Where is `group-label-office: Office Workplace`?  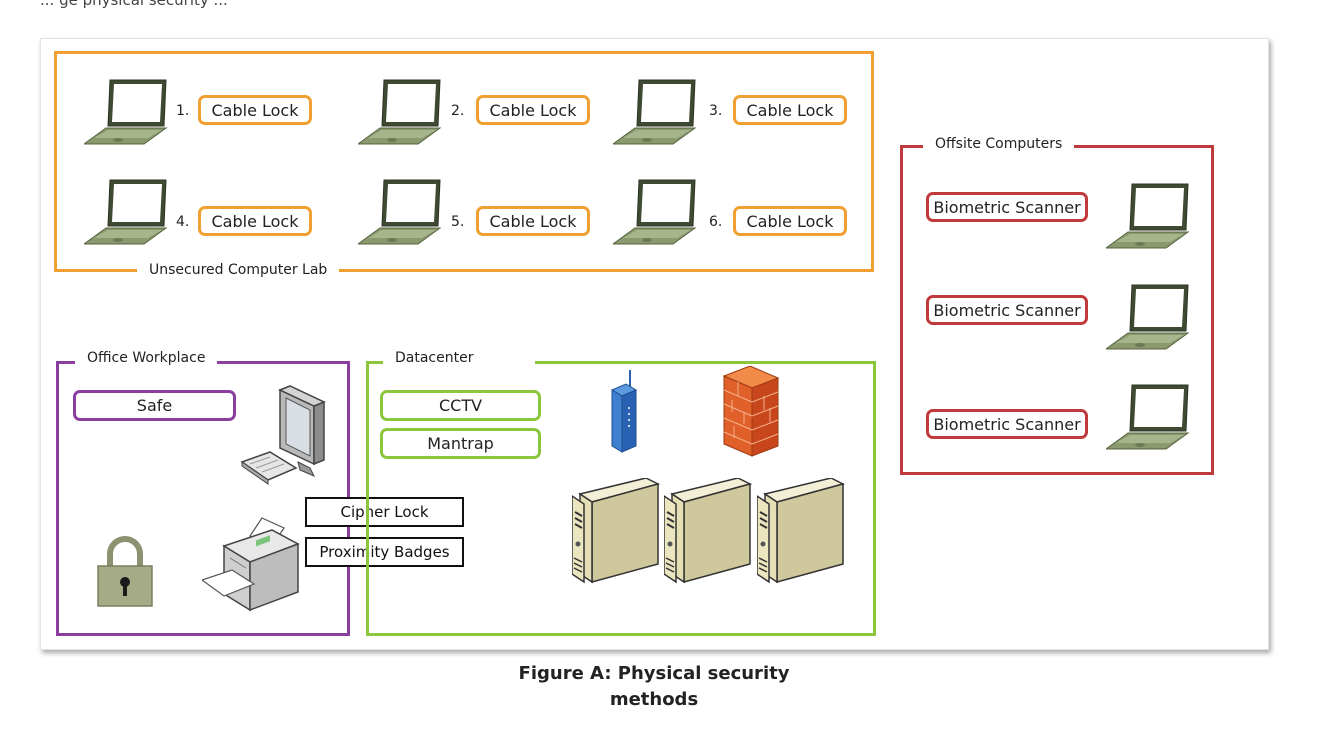 group-label-office: Office Workplace is located at coordinates (146, 358).